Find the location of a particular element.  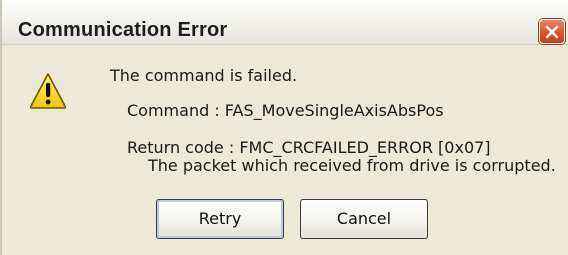

command-line: Command : FAS_MoveSingleAxisAbsPos is located at coordinates (285, 110).